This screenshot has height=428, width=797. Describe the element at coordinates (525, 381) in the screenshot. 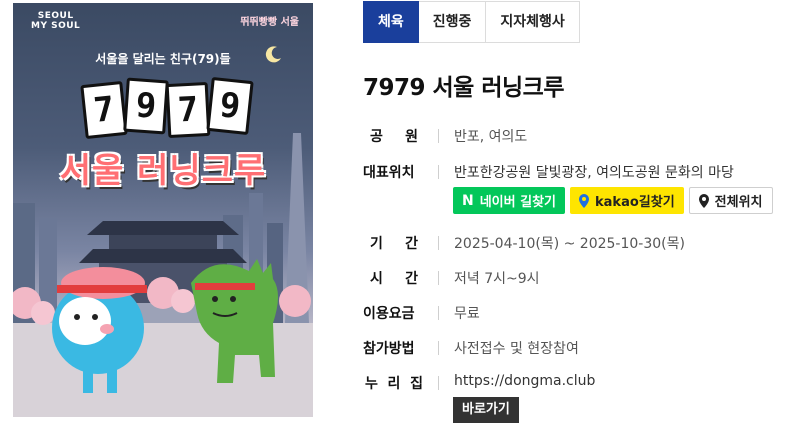

I see `homepage-url: https://dongma.club` at that location.